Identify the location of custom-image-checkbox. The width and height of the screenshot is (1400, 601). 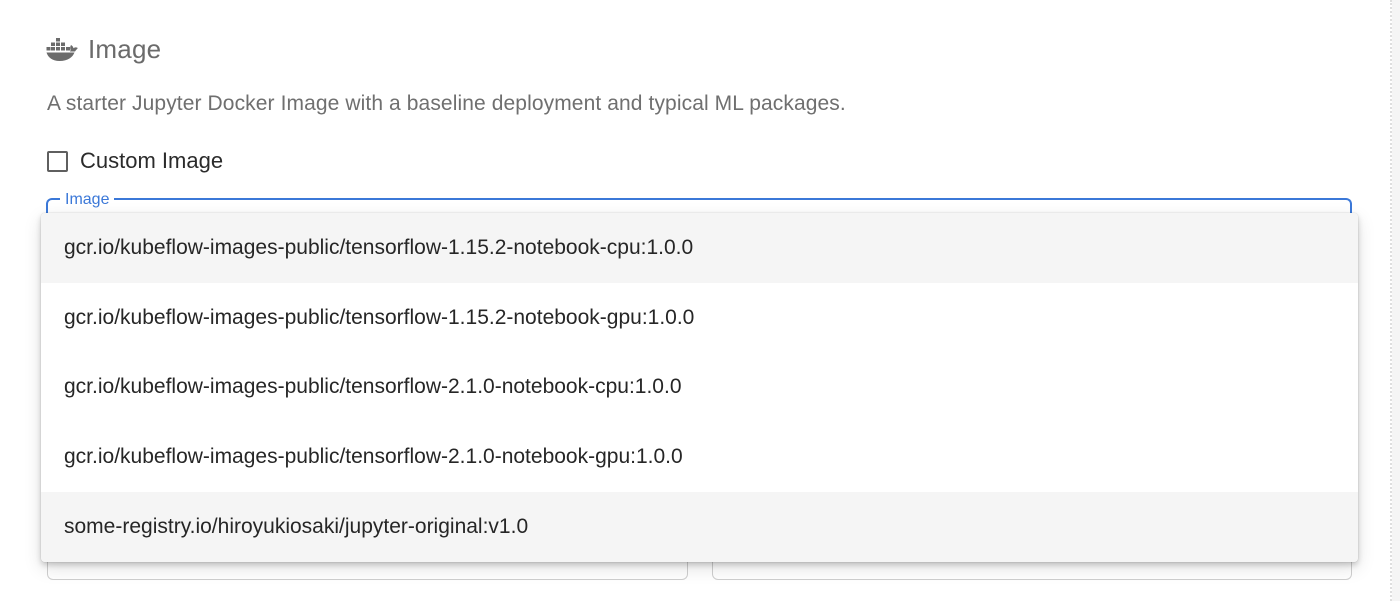
(57, 161).